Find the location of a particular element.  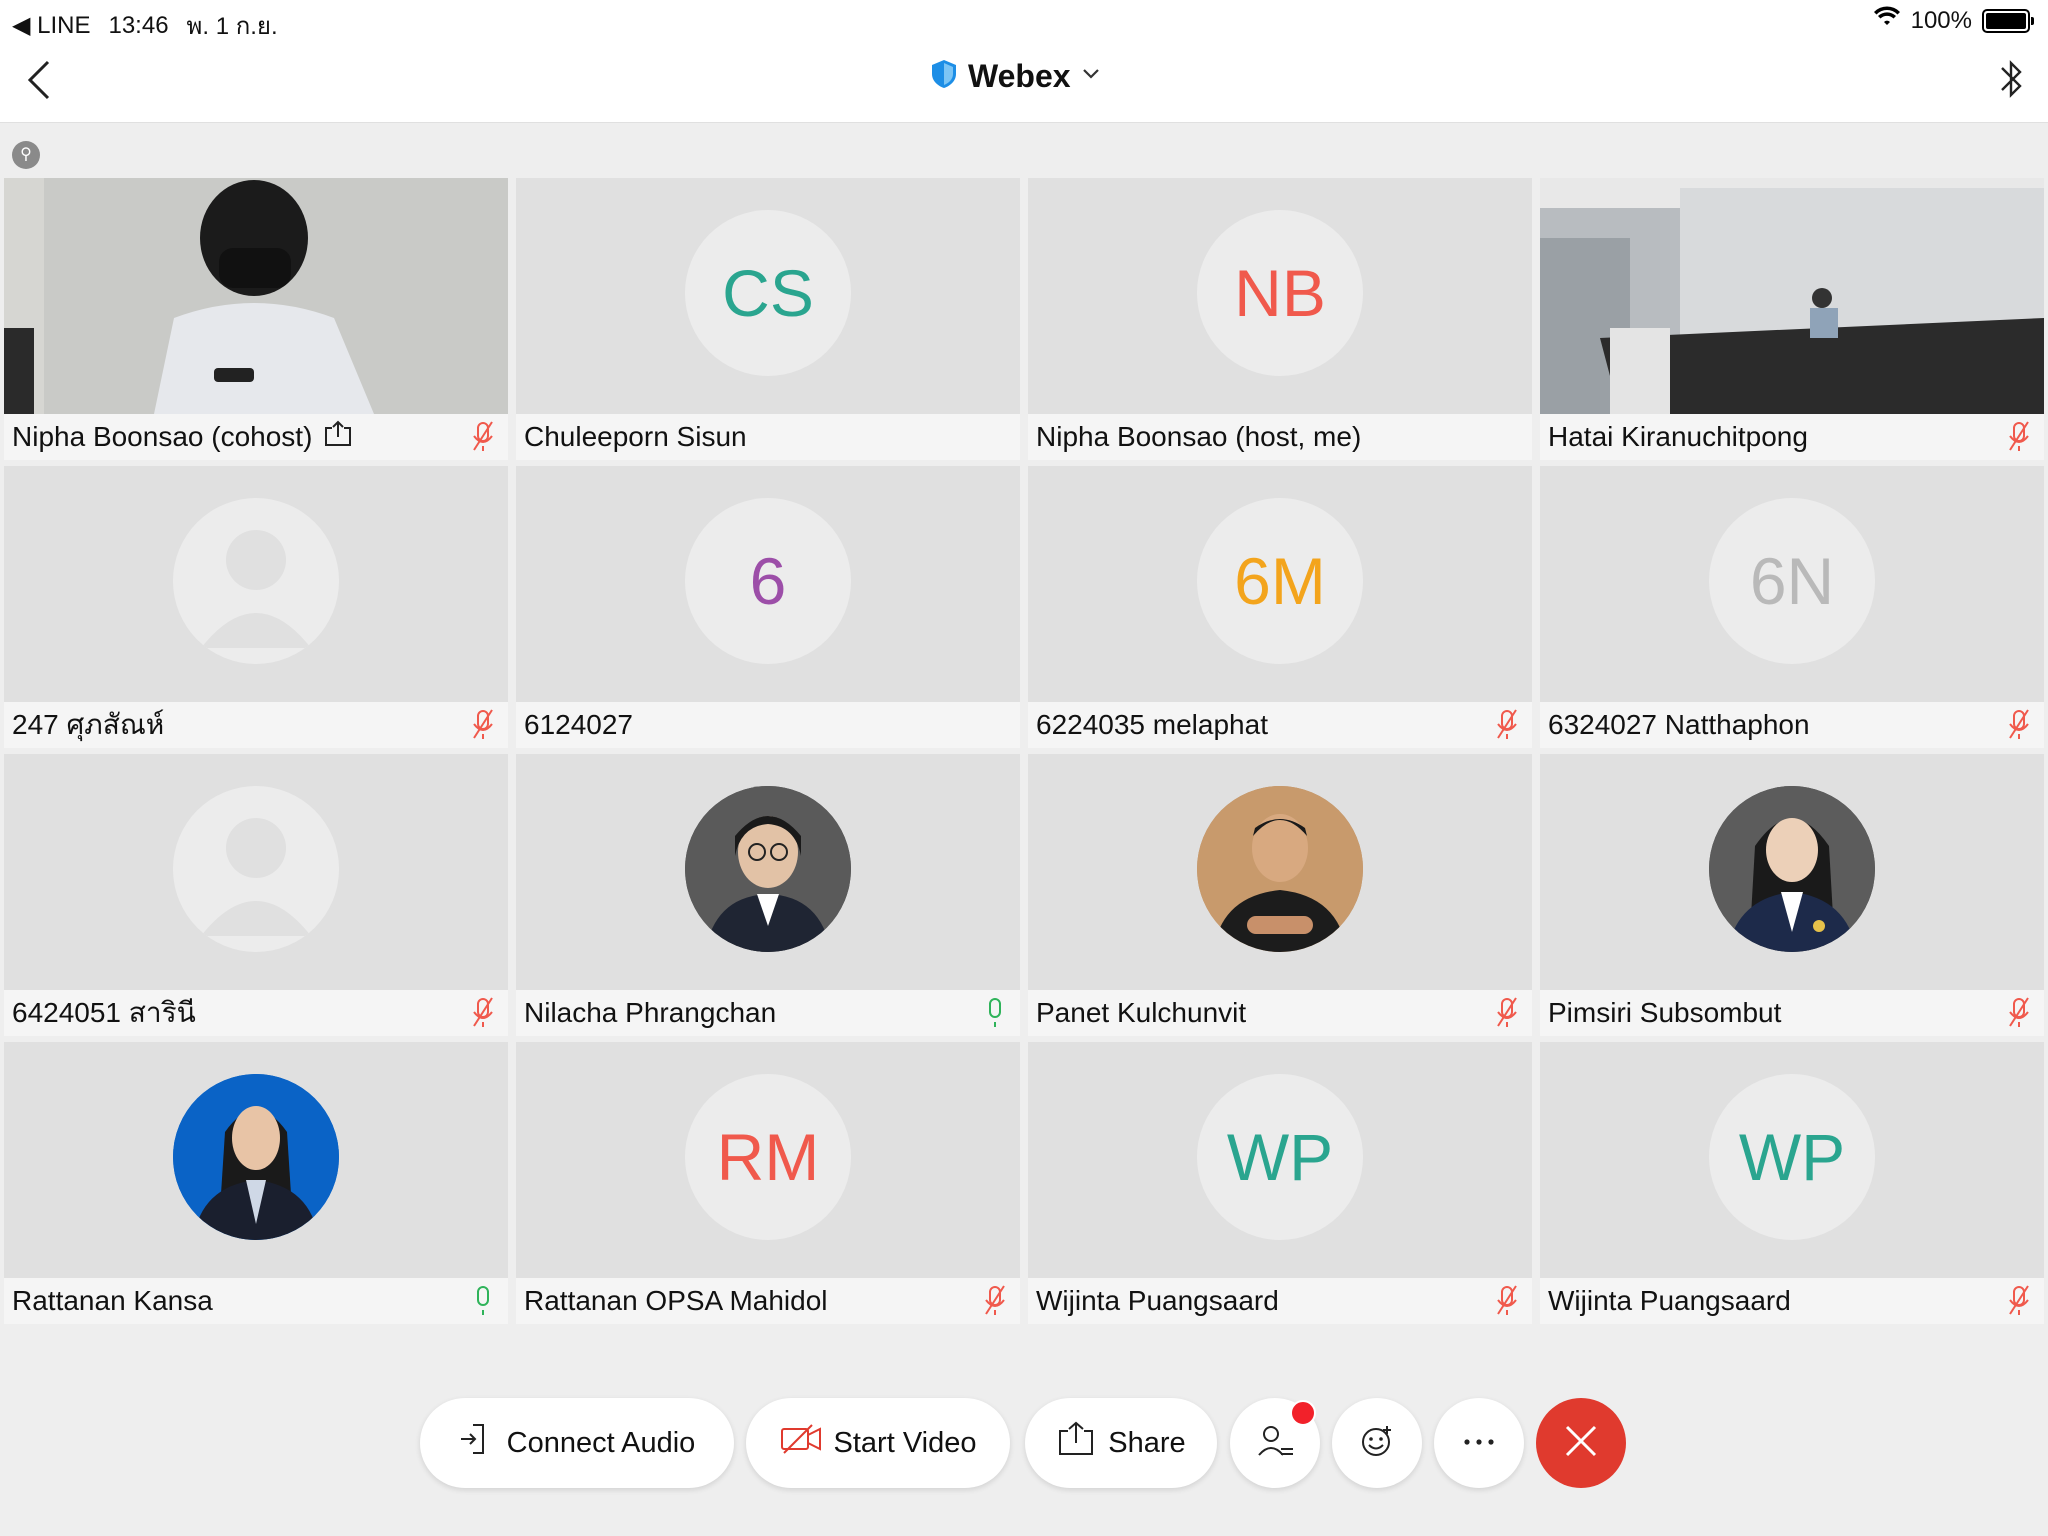

participant-name: Nipha Boonsao (cohost) is located at coordinates (162, 436).